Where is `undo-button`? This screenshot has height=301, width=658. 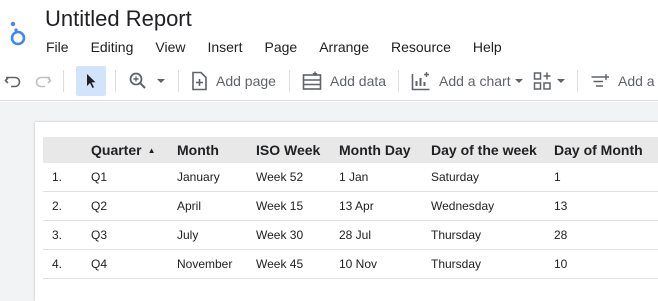 undo-button is located at coordinates (13, 81).